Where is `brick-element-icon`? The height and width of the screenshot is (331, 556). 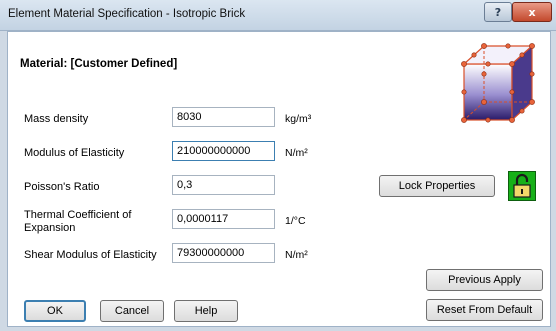 brick-element-icon is located at coordinates (498, 83).